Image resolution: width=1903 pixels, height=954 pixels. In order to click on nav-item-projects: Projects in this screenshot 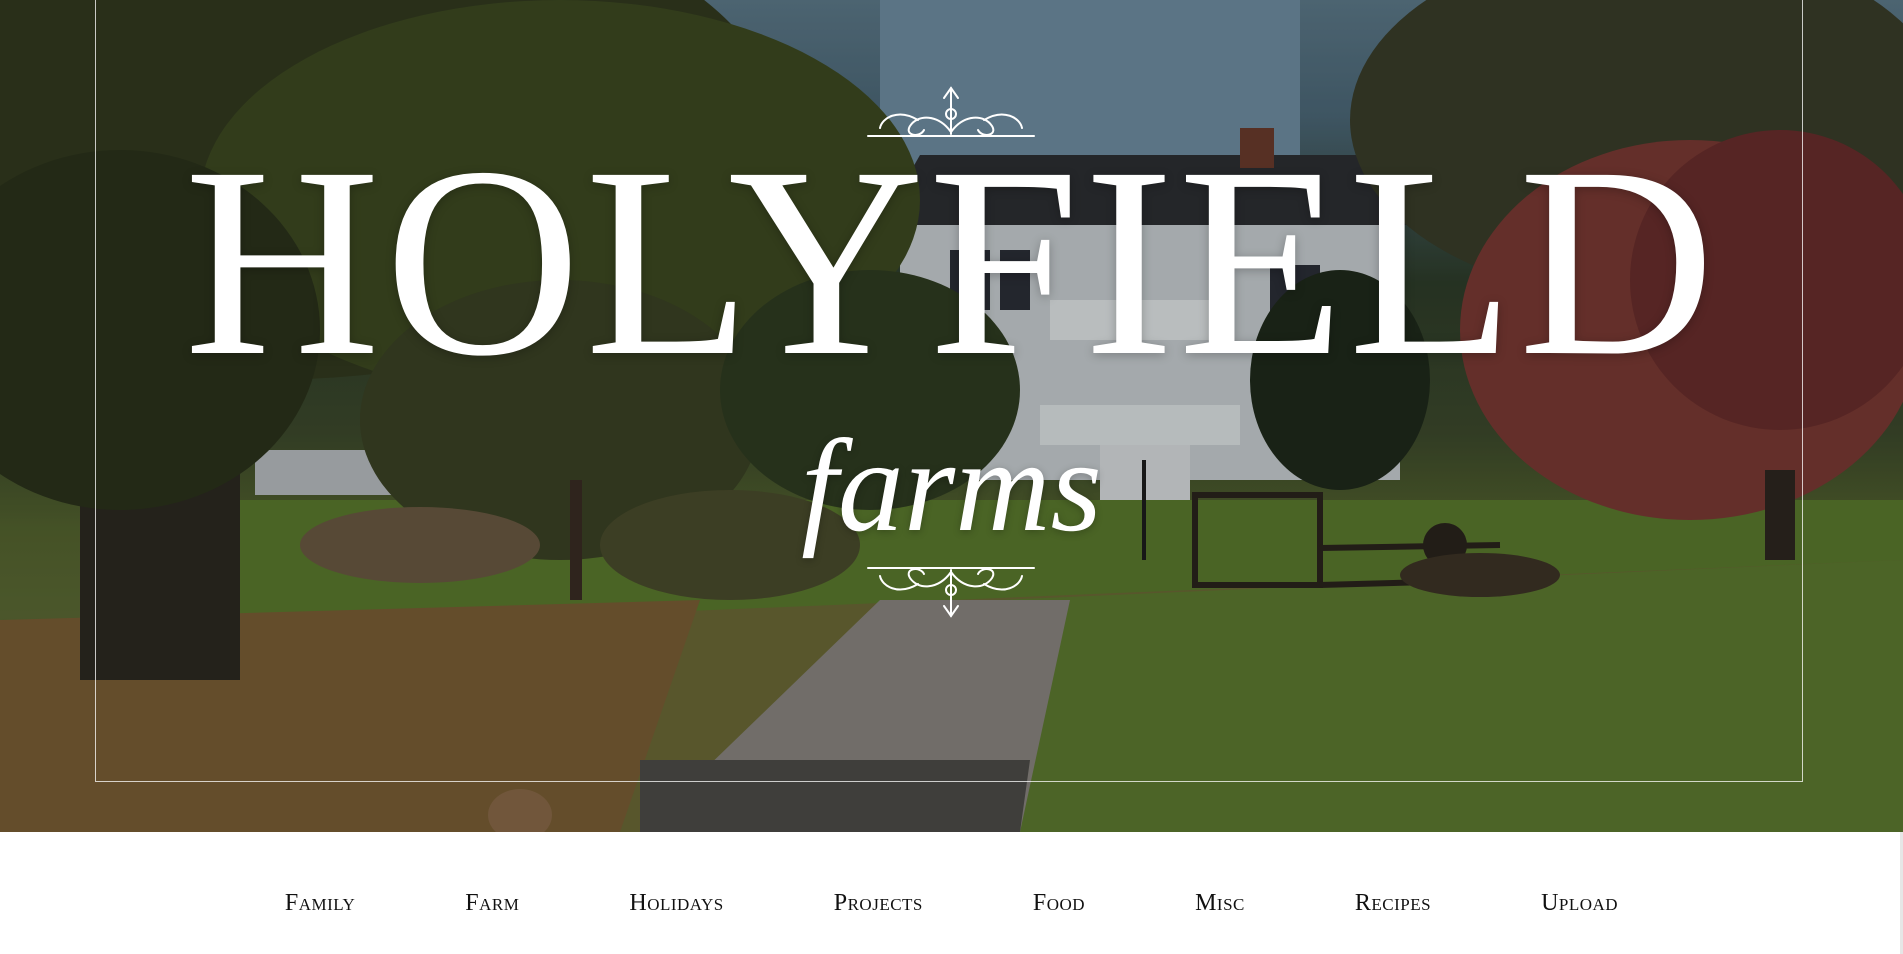, I will do `click(878, 903)`.